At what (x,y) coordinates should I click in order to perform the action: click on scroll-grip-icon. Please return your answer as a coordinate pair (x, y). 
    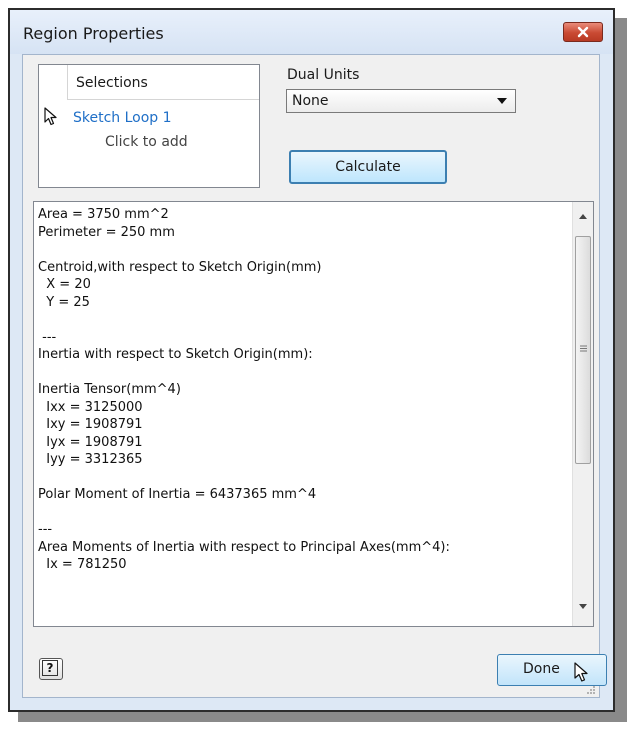
    Looking at the image, I should click on (583, 348).